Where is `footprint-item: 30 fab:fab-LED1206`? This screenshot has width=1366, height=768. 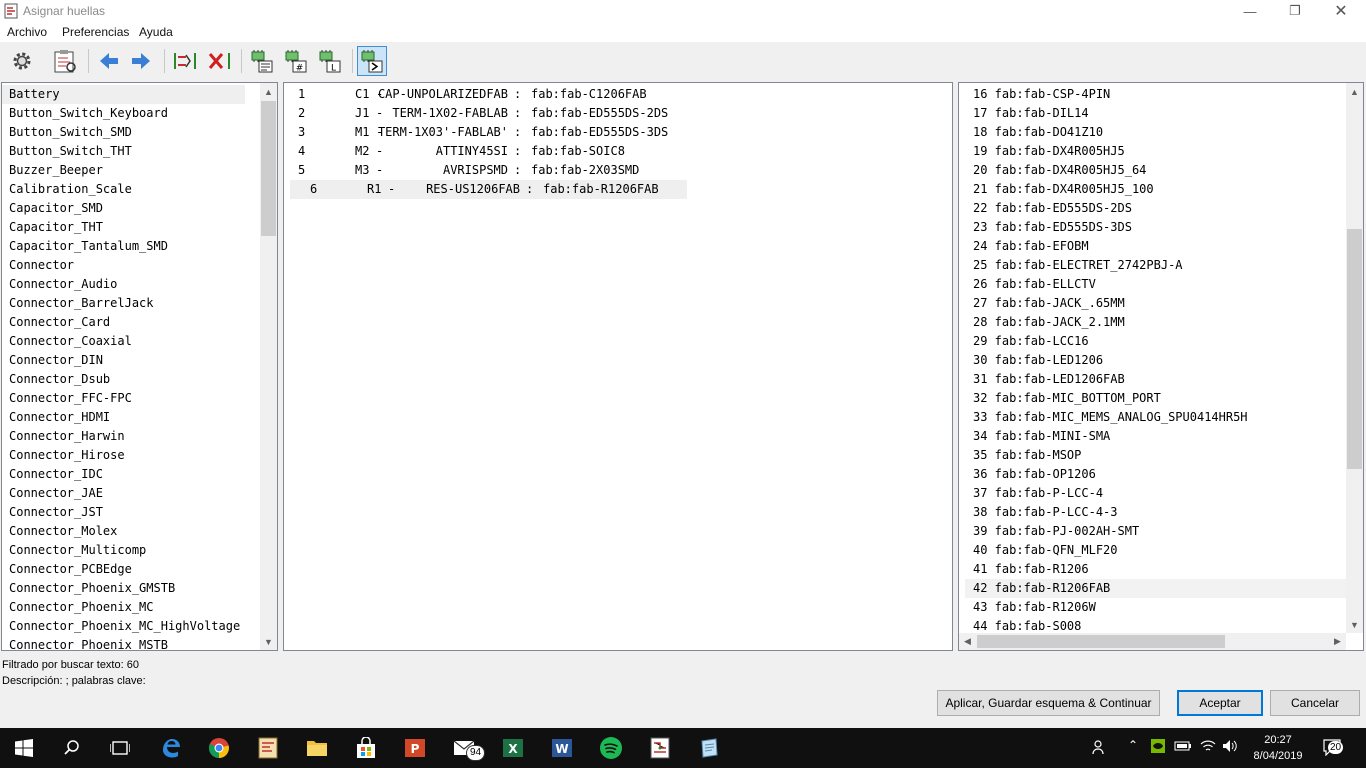 footprint-item: 30 fab:fab-LED1206 is located at coordinates (1153, 360).